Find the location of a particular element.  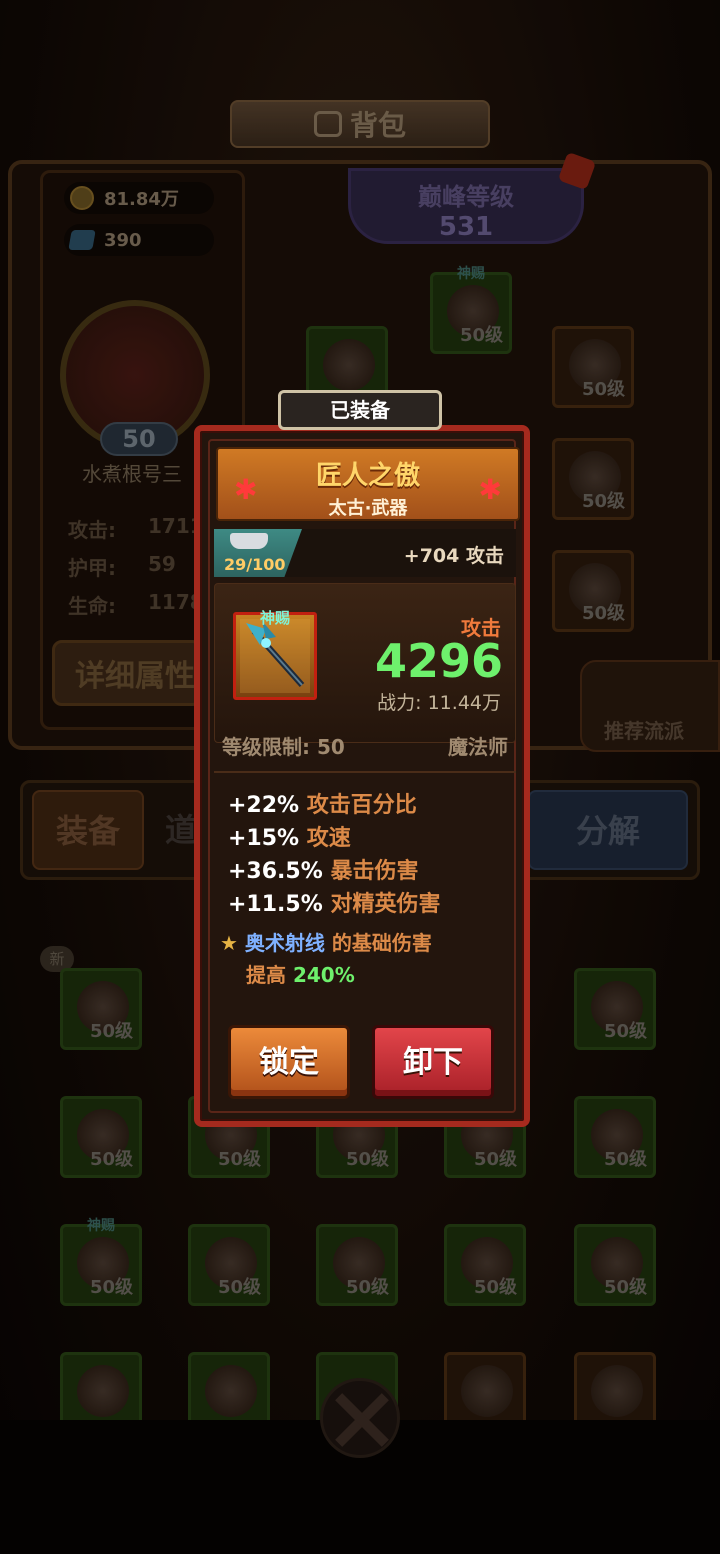

attribute-name: 攻击百分比 is located at coordinates (361, 805).